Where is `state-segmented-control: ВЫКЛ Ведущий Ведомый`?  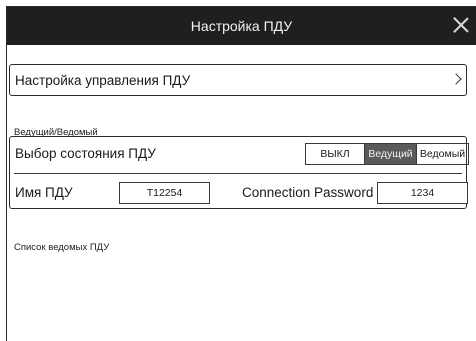 state-segmented-control: ВЫКЛ Ведущий Ведомый is located at coordinates (387, 154).